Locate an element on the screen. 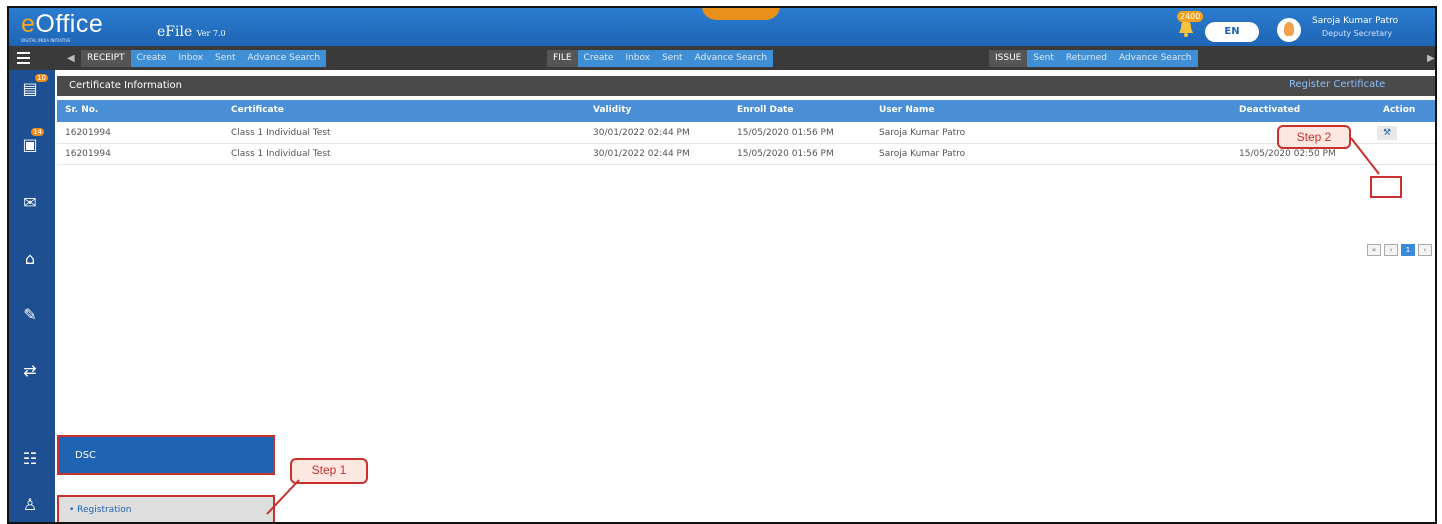 The height and width of the screenshot is (524, 1442). receipt-create-link: Create is located at coordinates (151, 58).